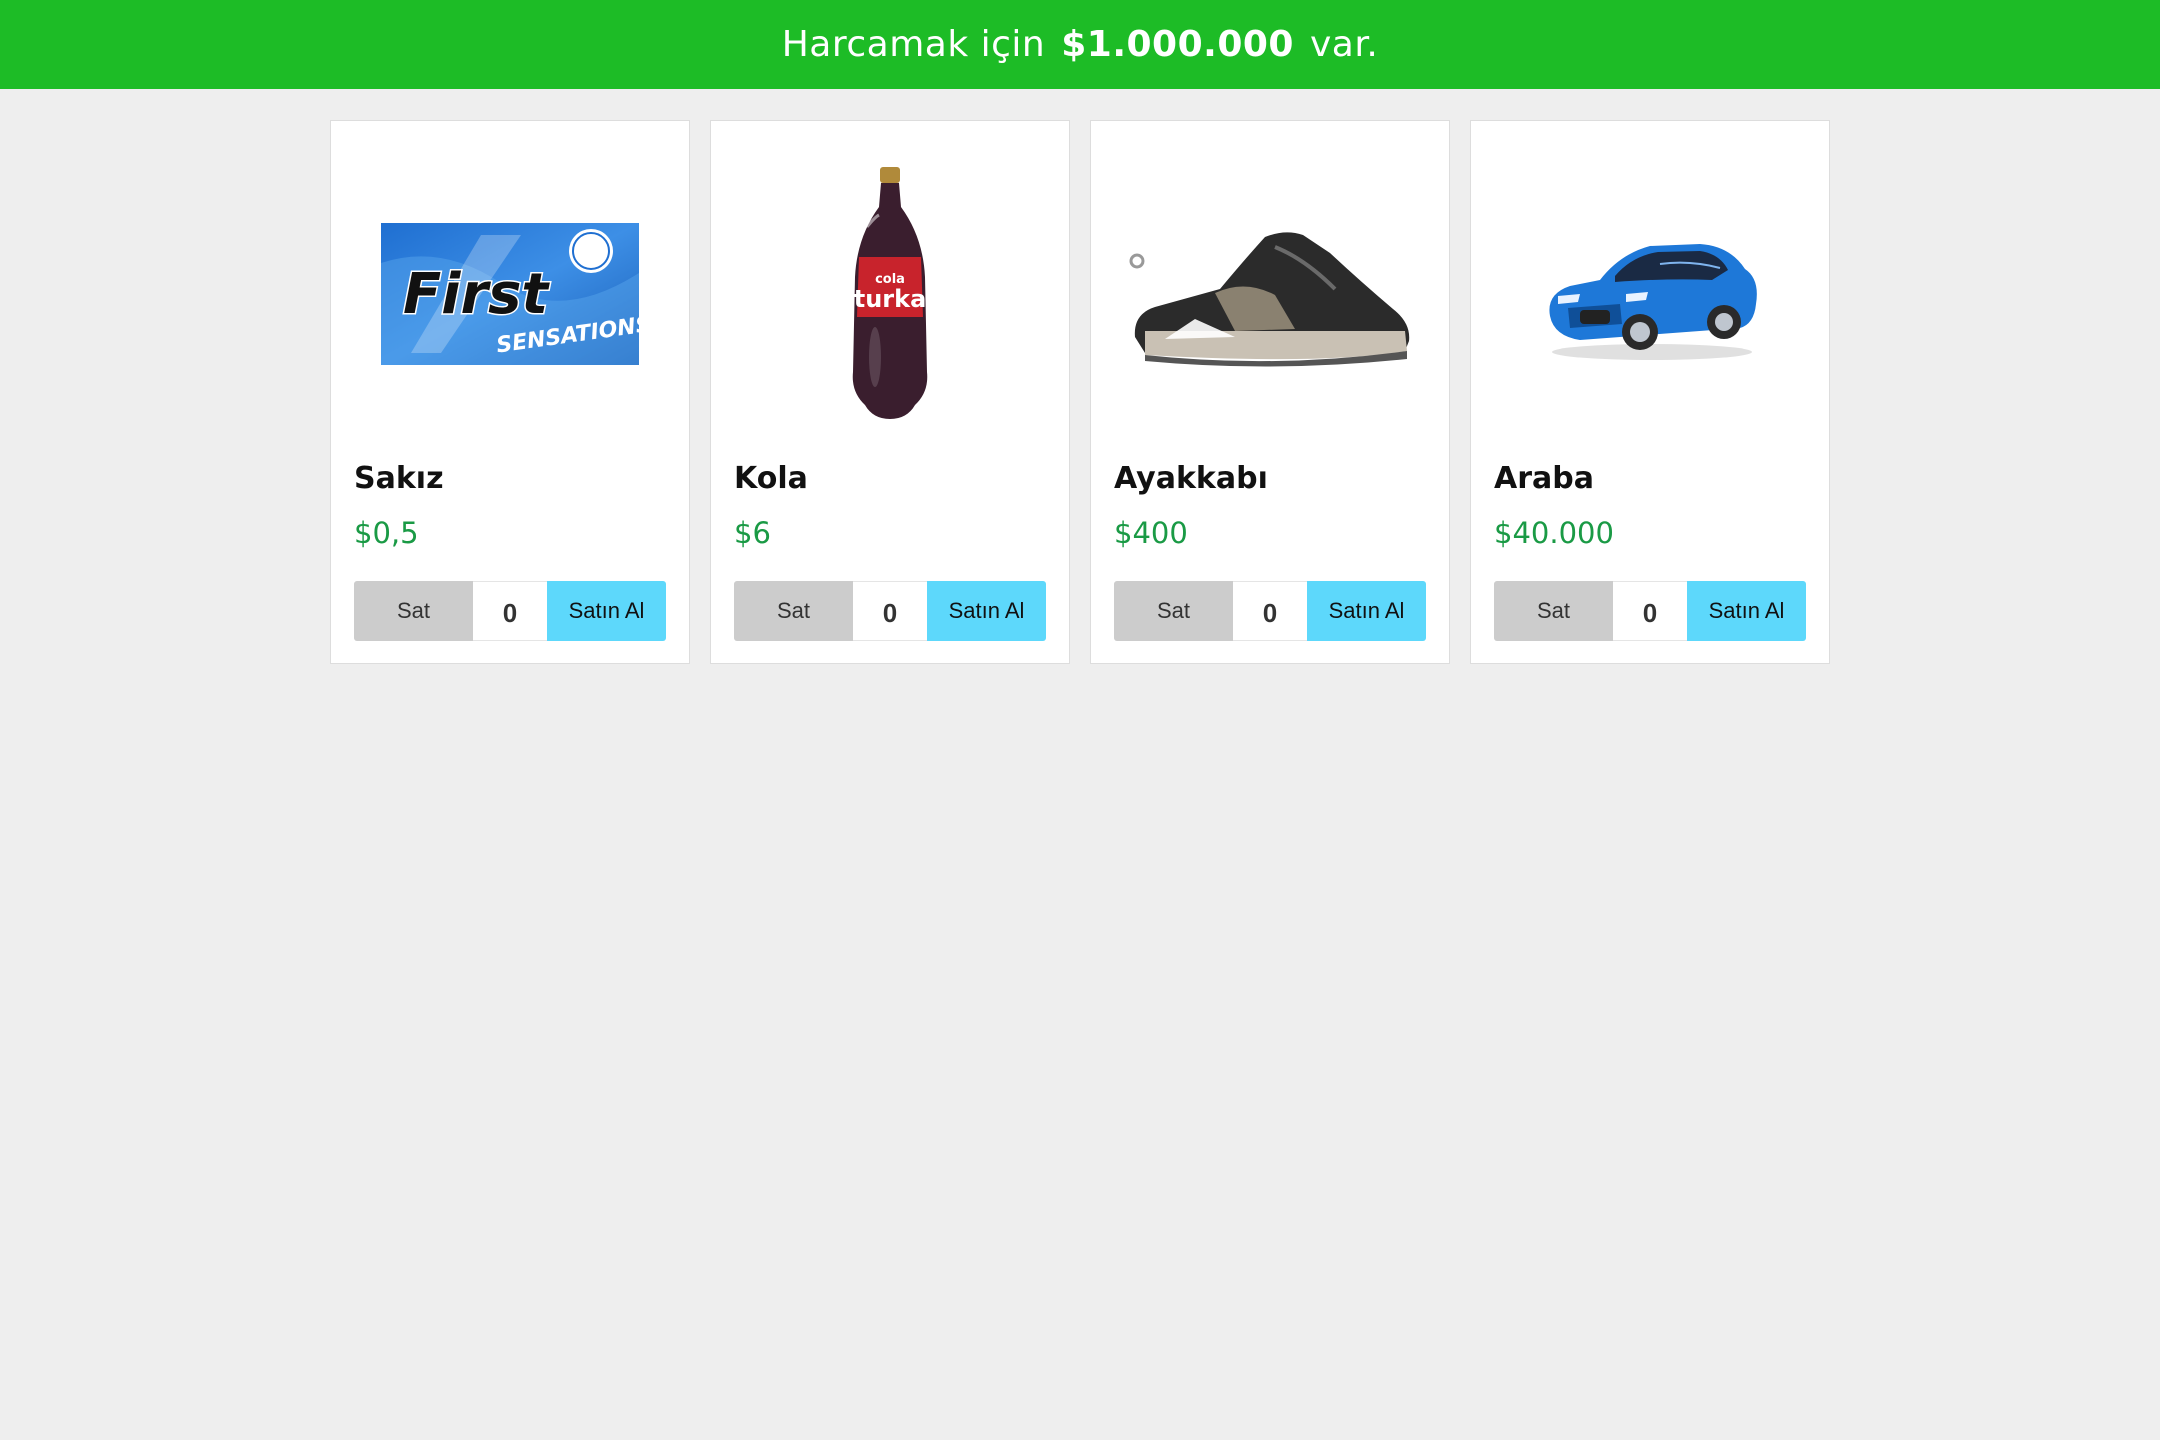 The height and width of the screenshot is (1440, 2160). Describe the element at coordinates (890, 299) in the screenshot. I see `svg-text: turka` at that location.